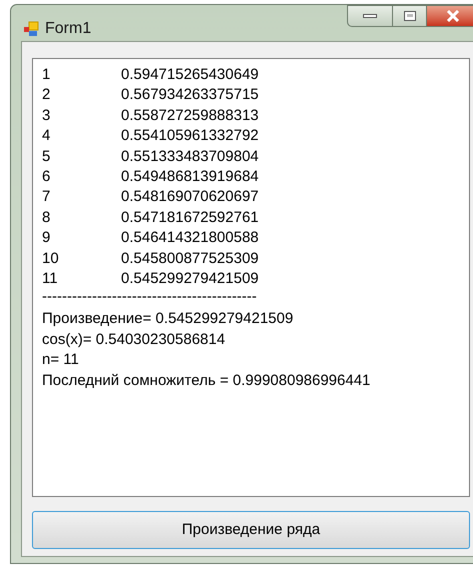 The width and height of the screenshot is (473, 568). What do you see at coordinates (50, 279) in the screenshot?
I see `row-number: 11` at bounding box center [50, 279].